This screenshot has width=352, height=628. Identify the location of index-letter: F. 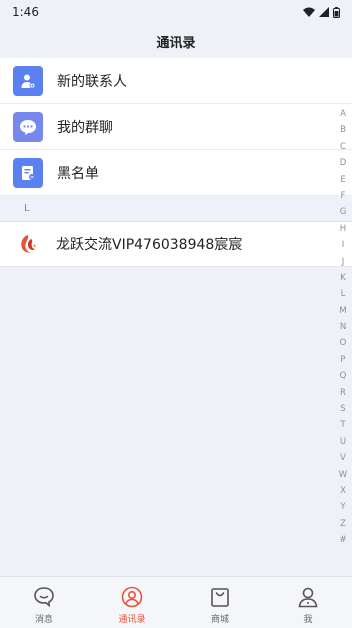
(343, 196).